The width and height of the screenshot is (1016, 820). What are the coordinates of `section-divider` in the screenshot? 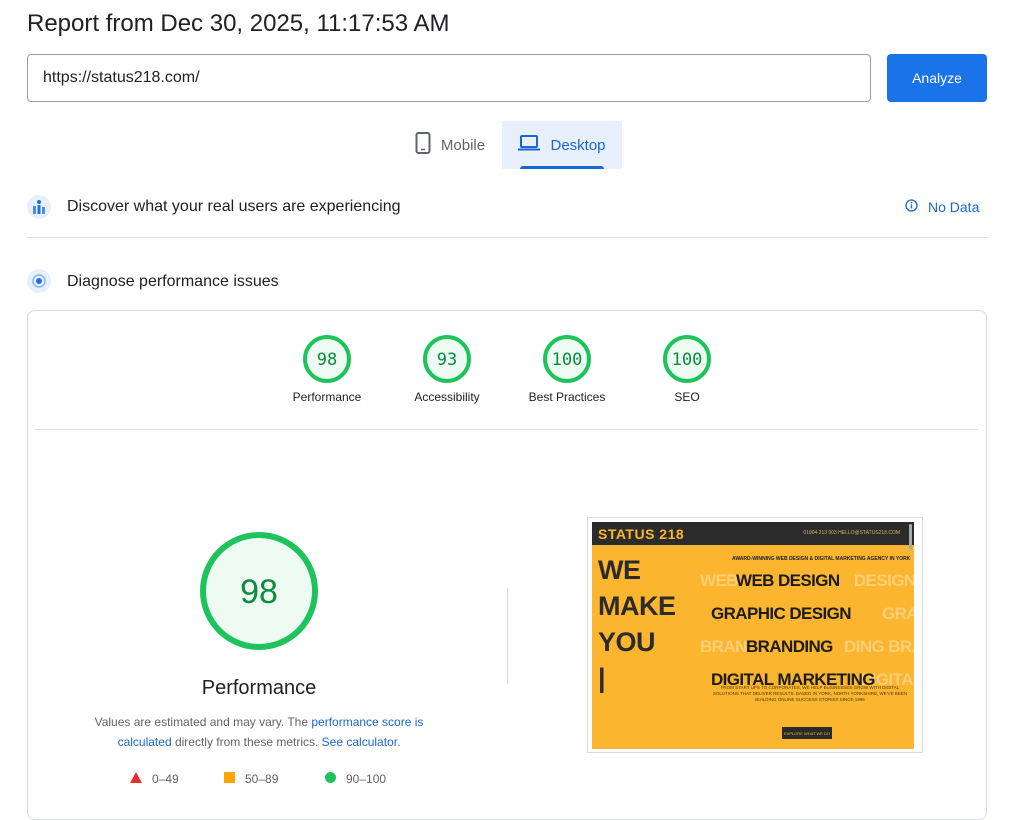 It's located at (507, 237).